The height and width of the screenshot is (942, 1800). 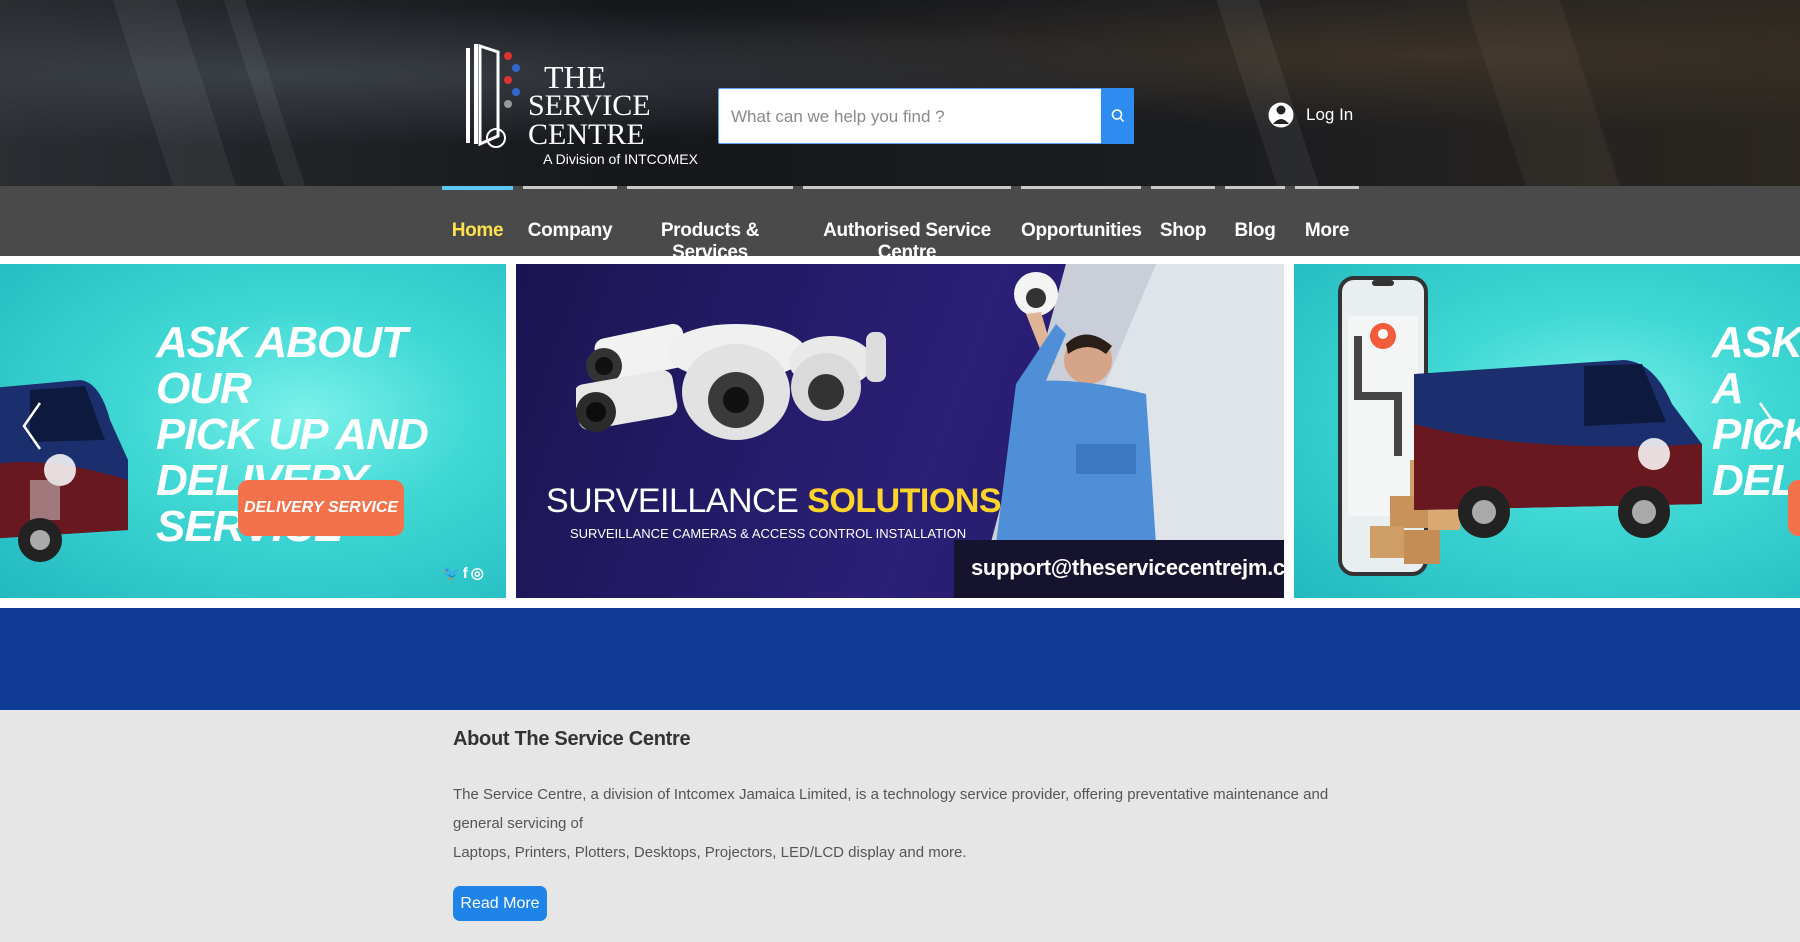 I want to click on blue-band, so click(x=900, y=659).